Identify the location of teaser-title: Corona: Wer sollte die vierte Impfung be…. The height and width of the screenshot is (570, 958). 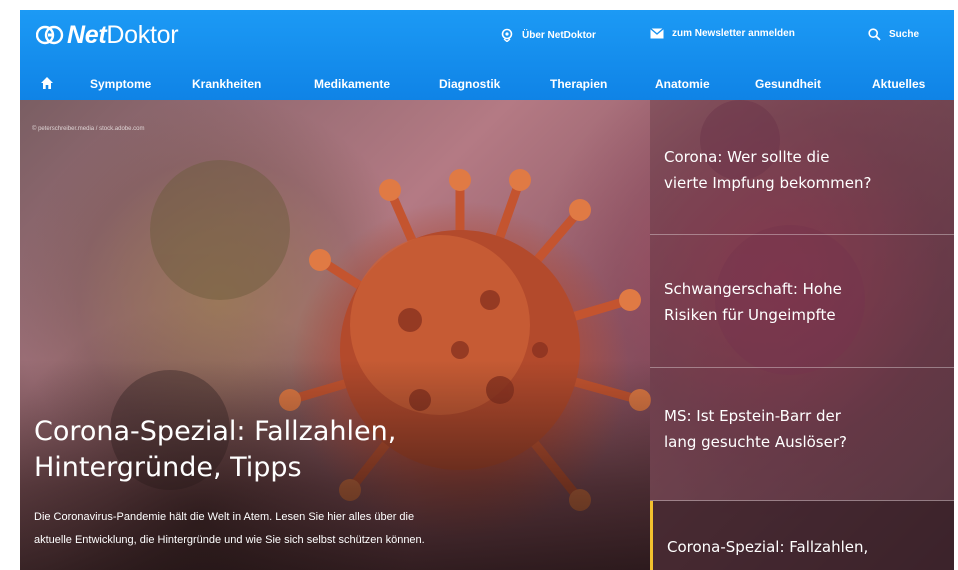
(804, 170).